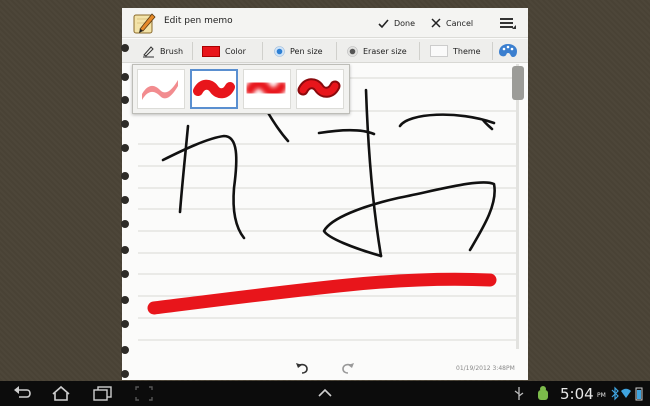 This screenshot has width=650, height=406. I want to click on scrollbar-thumb, so click(518, 83).